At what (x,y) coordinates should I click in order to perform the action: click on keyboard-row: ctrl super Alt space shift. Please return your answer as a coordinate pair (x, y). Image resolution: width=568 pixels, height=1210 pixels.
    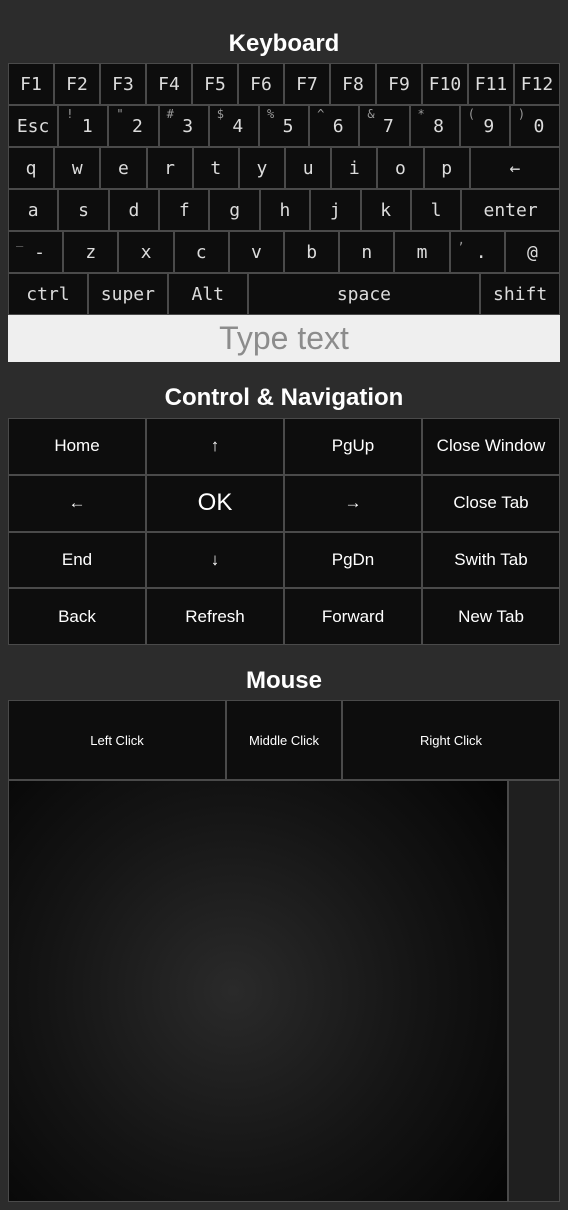
    Looking at the image, I should click on (284, 294).